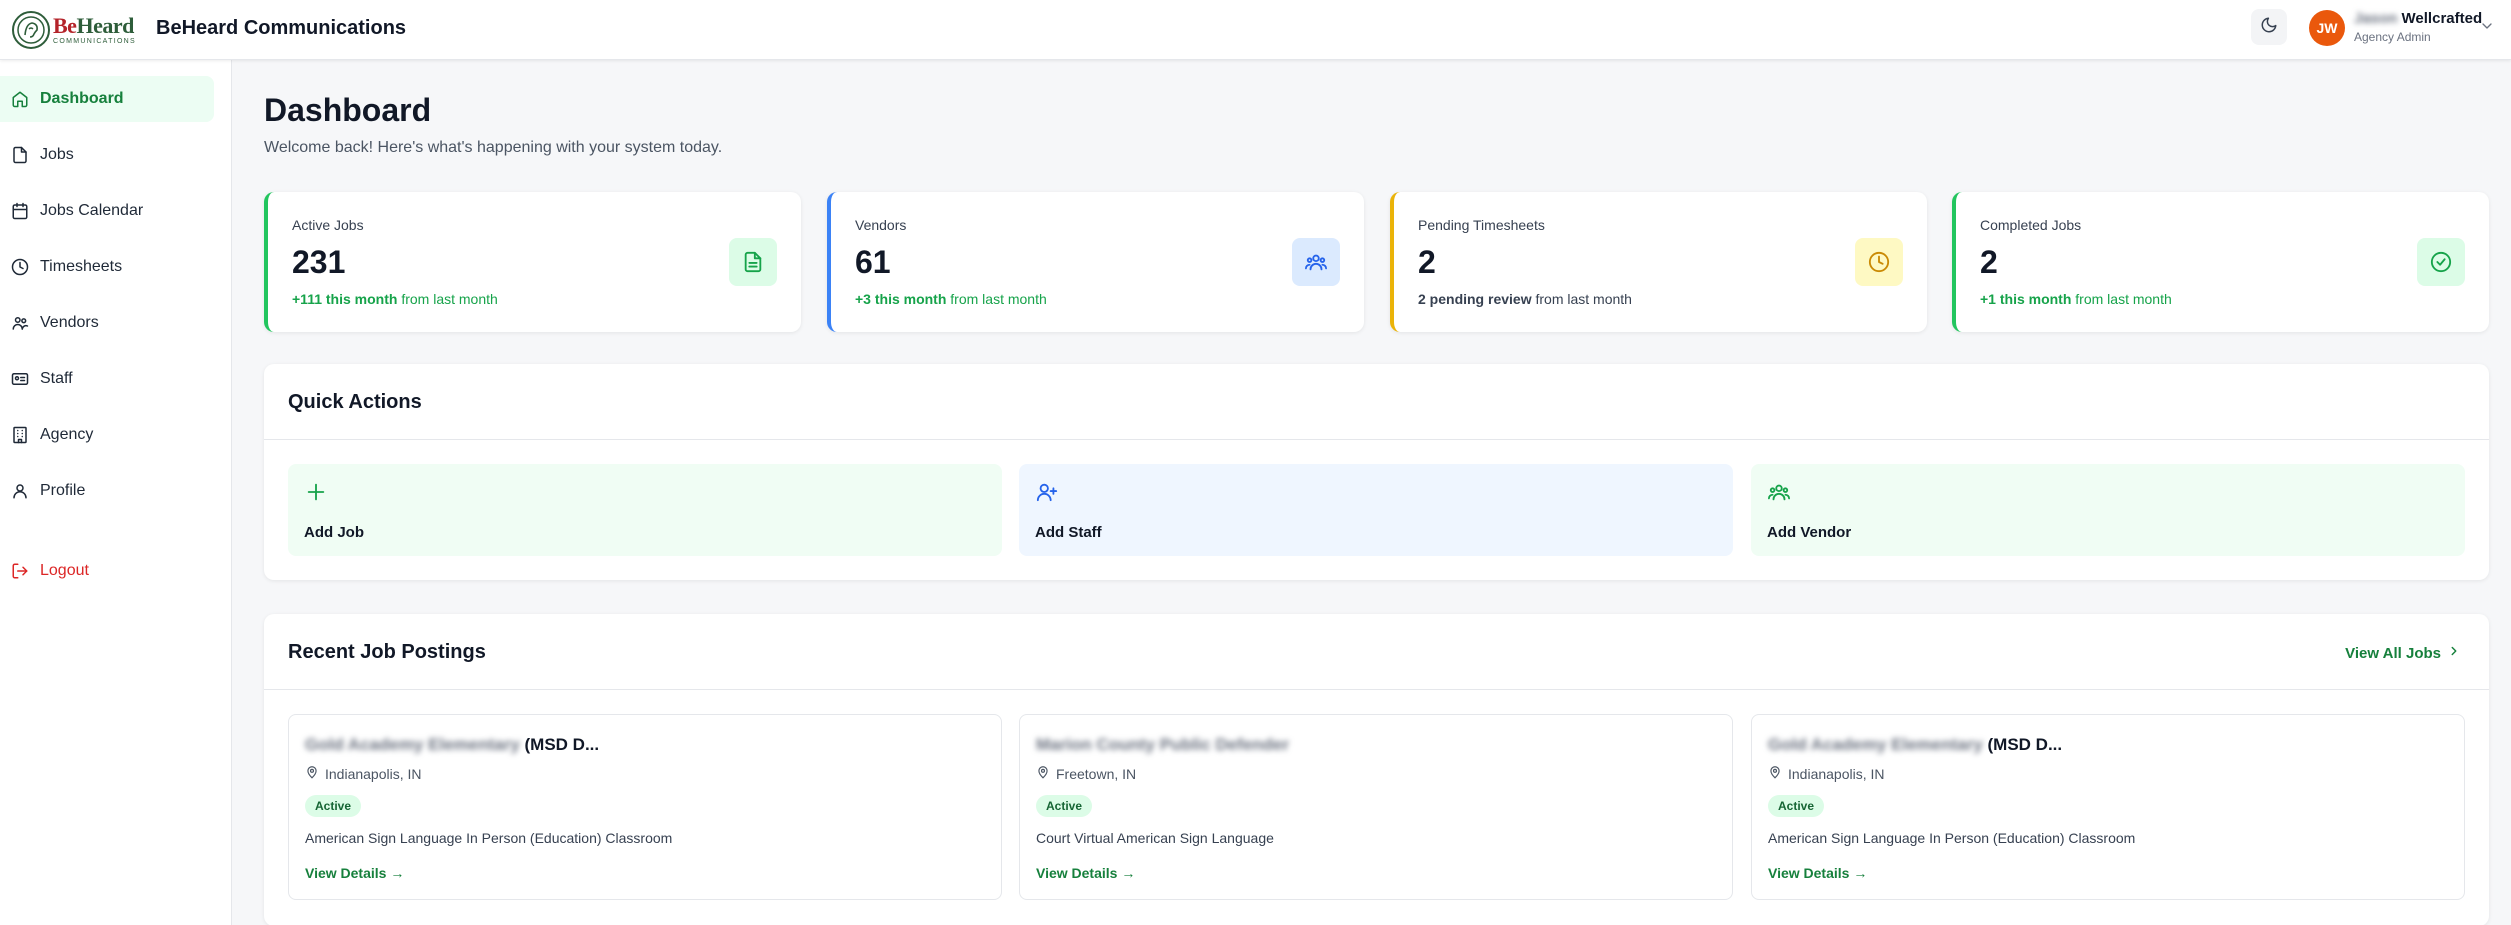  Describe the element at coordinates (107, 435) in the screenshot. I see `sidebar-item-agency: Agency` at that location.